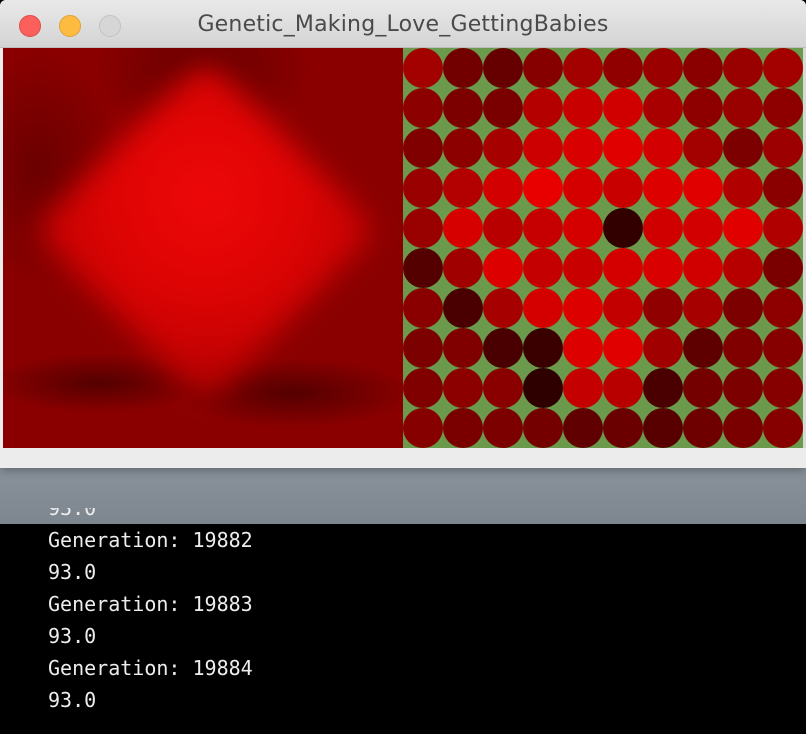  I want to click on console-line-partial: 93.0, so click(72, 514).